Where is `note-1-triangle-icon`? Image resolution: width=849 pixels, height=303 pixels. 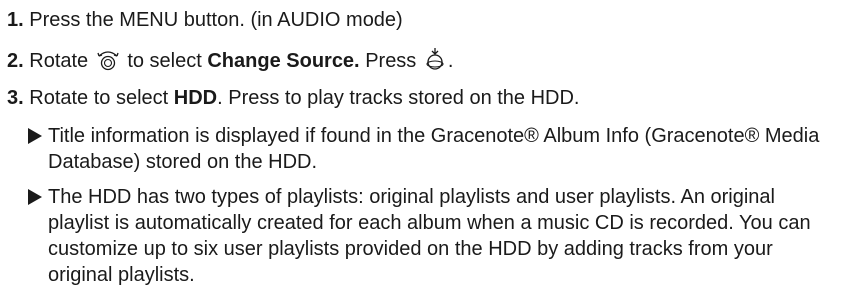
note-1-triangle-icon is located at coordinates (35, 136).